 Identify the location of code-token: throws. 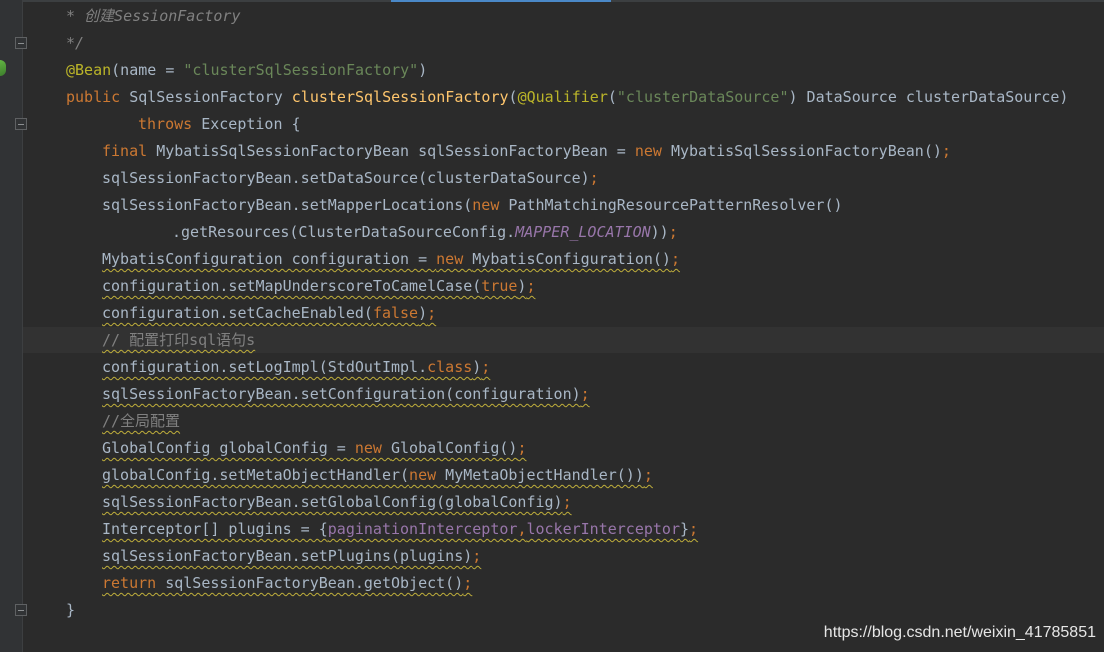
(170, 124).